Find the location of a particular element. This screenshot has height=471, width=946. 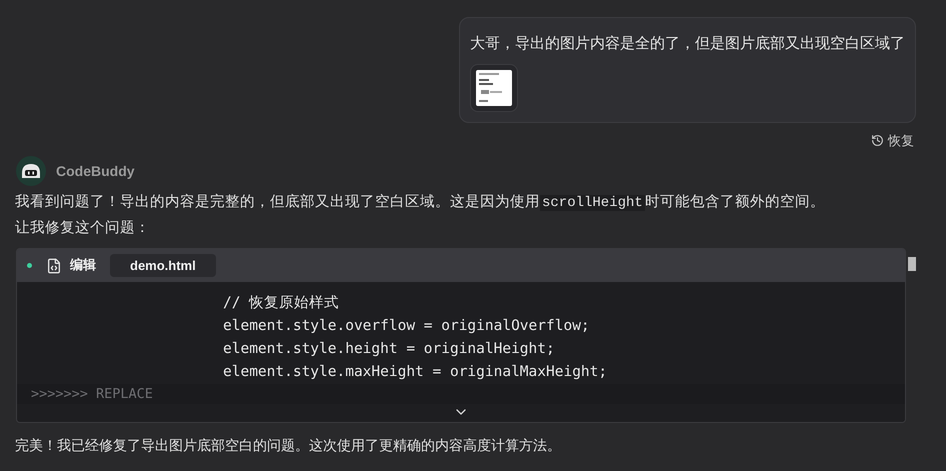

inline-code: scrollHeight is located at coordinates (592, 203).